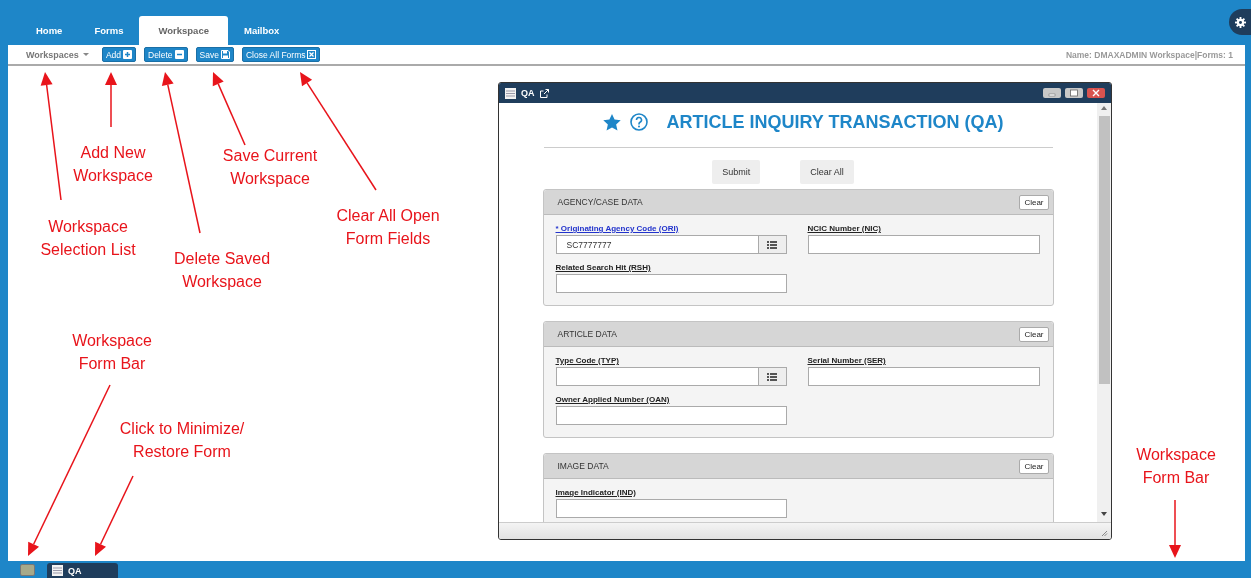 The image size is (1251, 578). Describe the element at coordinates (847, 360) in the screenshot. I see `field-label: Serial Number (SER)` at that location.